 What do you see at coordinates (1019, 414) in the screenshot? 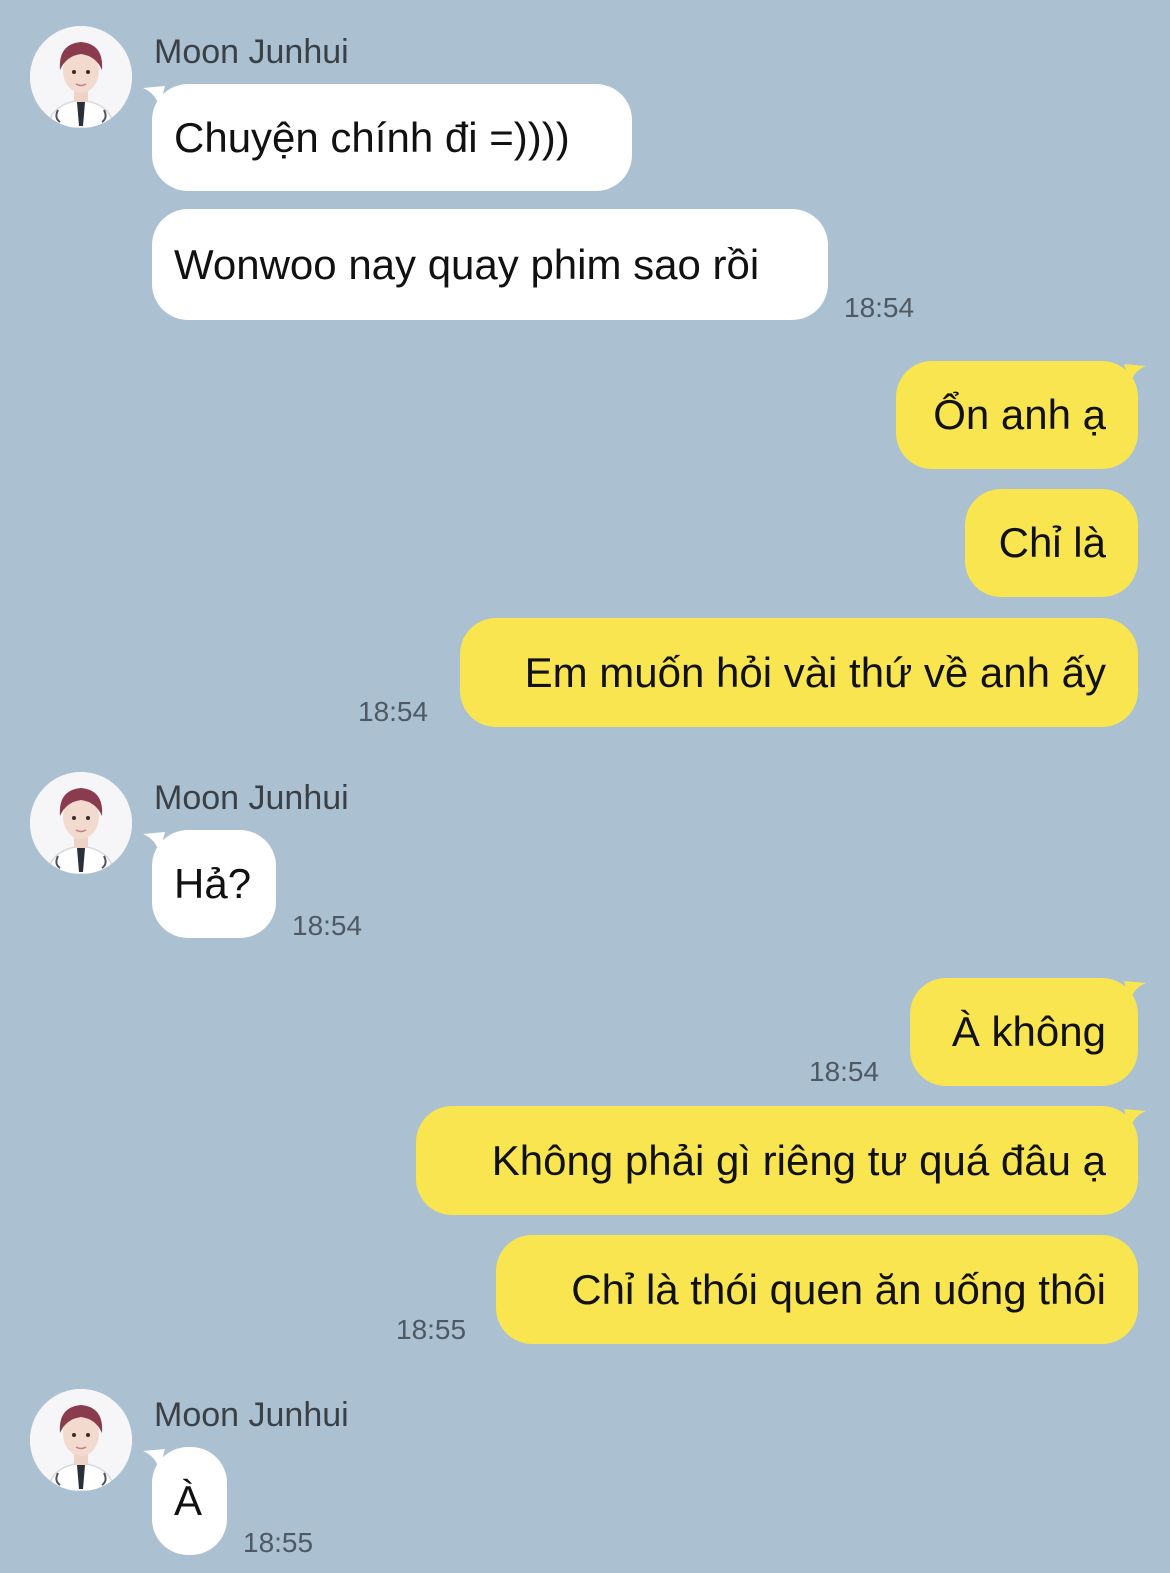
I see `message-text: Ổn anh ạ` at bounding box center [1019, 414].